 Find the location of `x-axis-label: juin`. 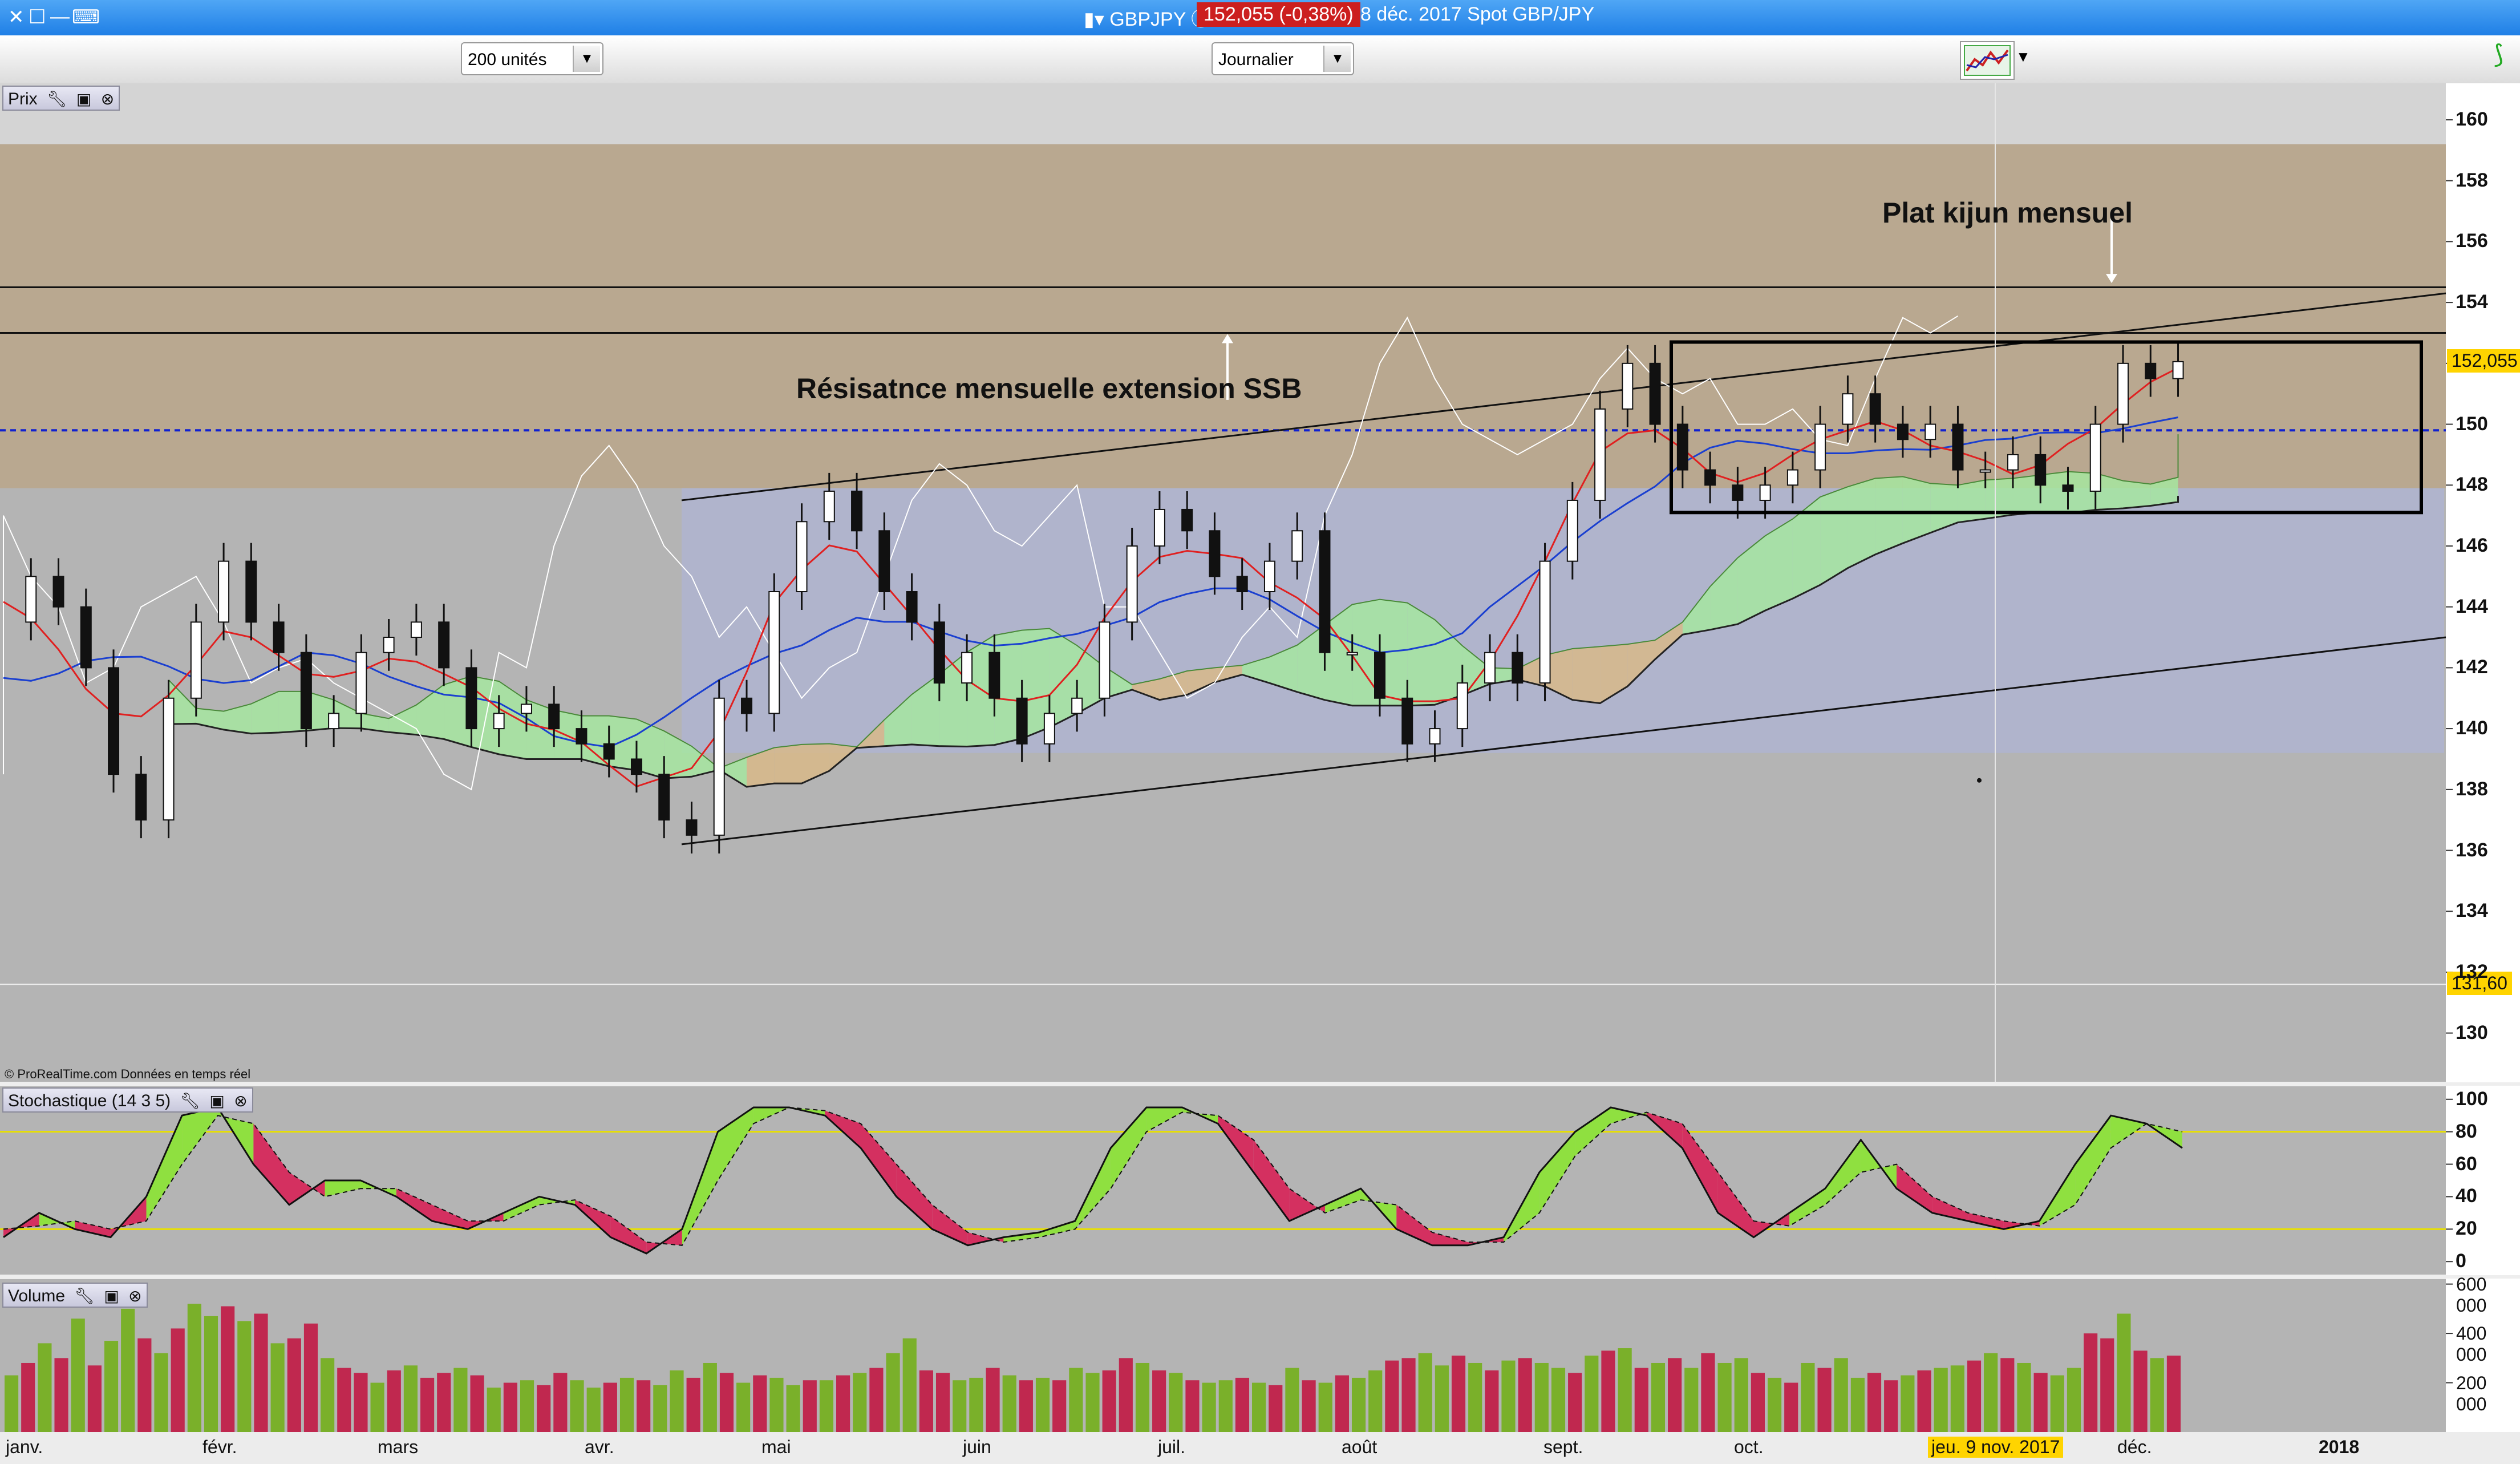

x-axis-label: juin is located at coordinates (977, 1447).